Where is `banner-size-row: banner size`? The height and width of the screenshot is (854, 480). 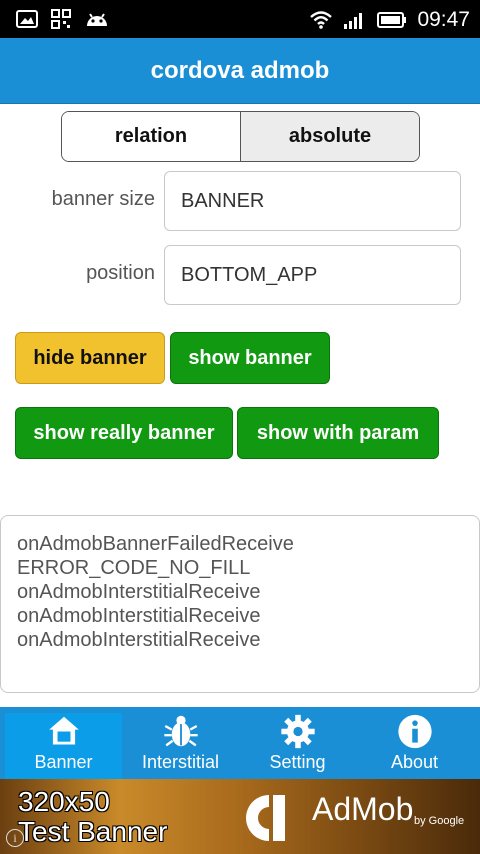
banner-size-row: banner size is located at coordinates (240, 201).